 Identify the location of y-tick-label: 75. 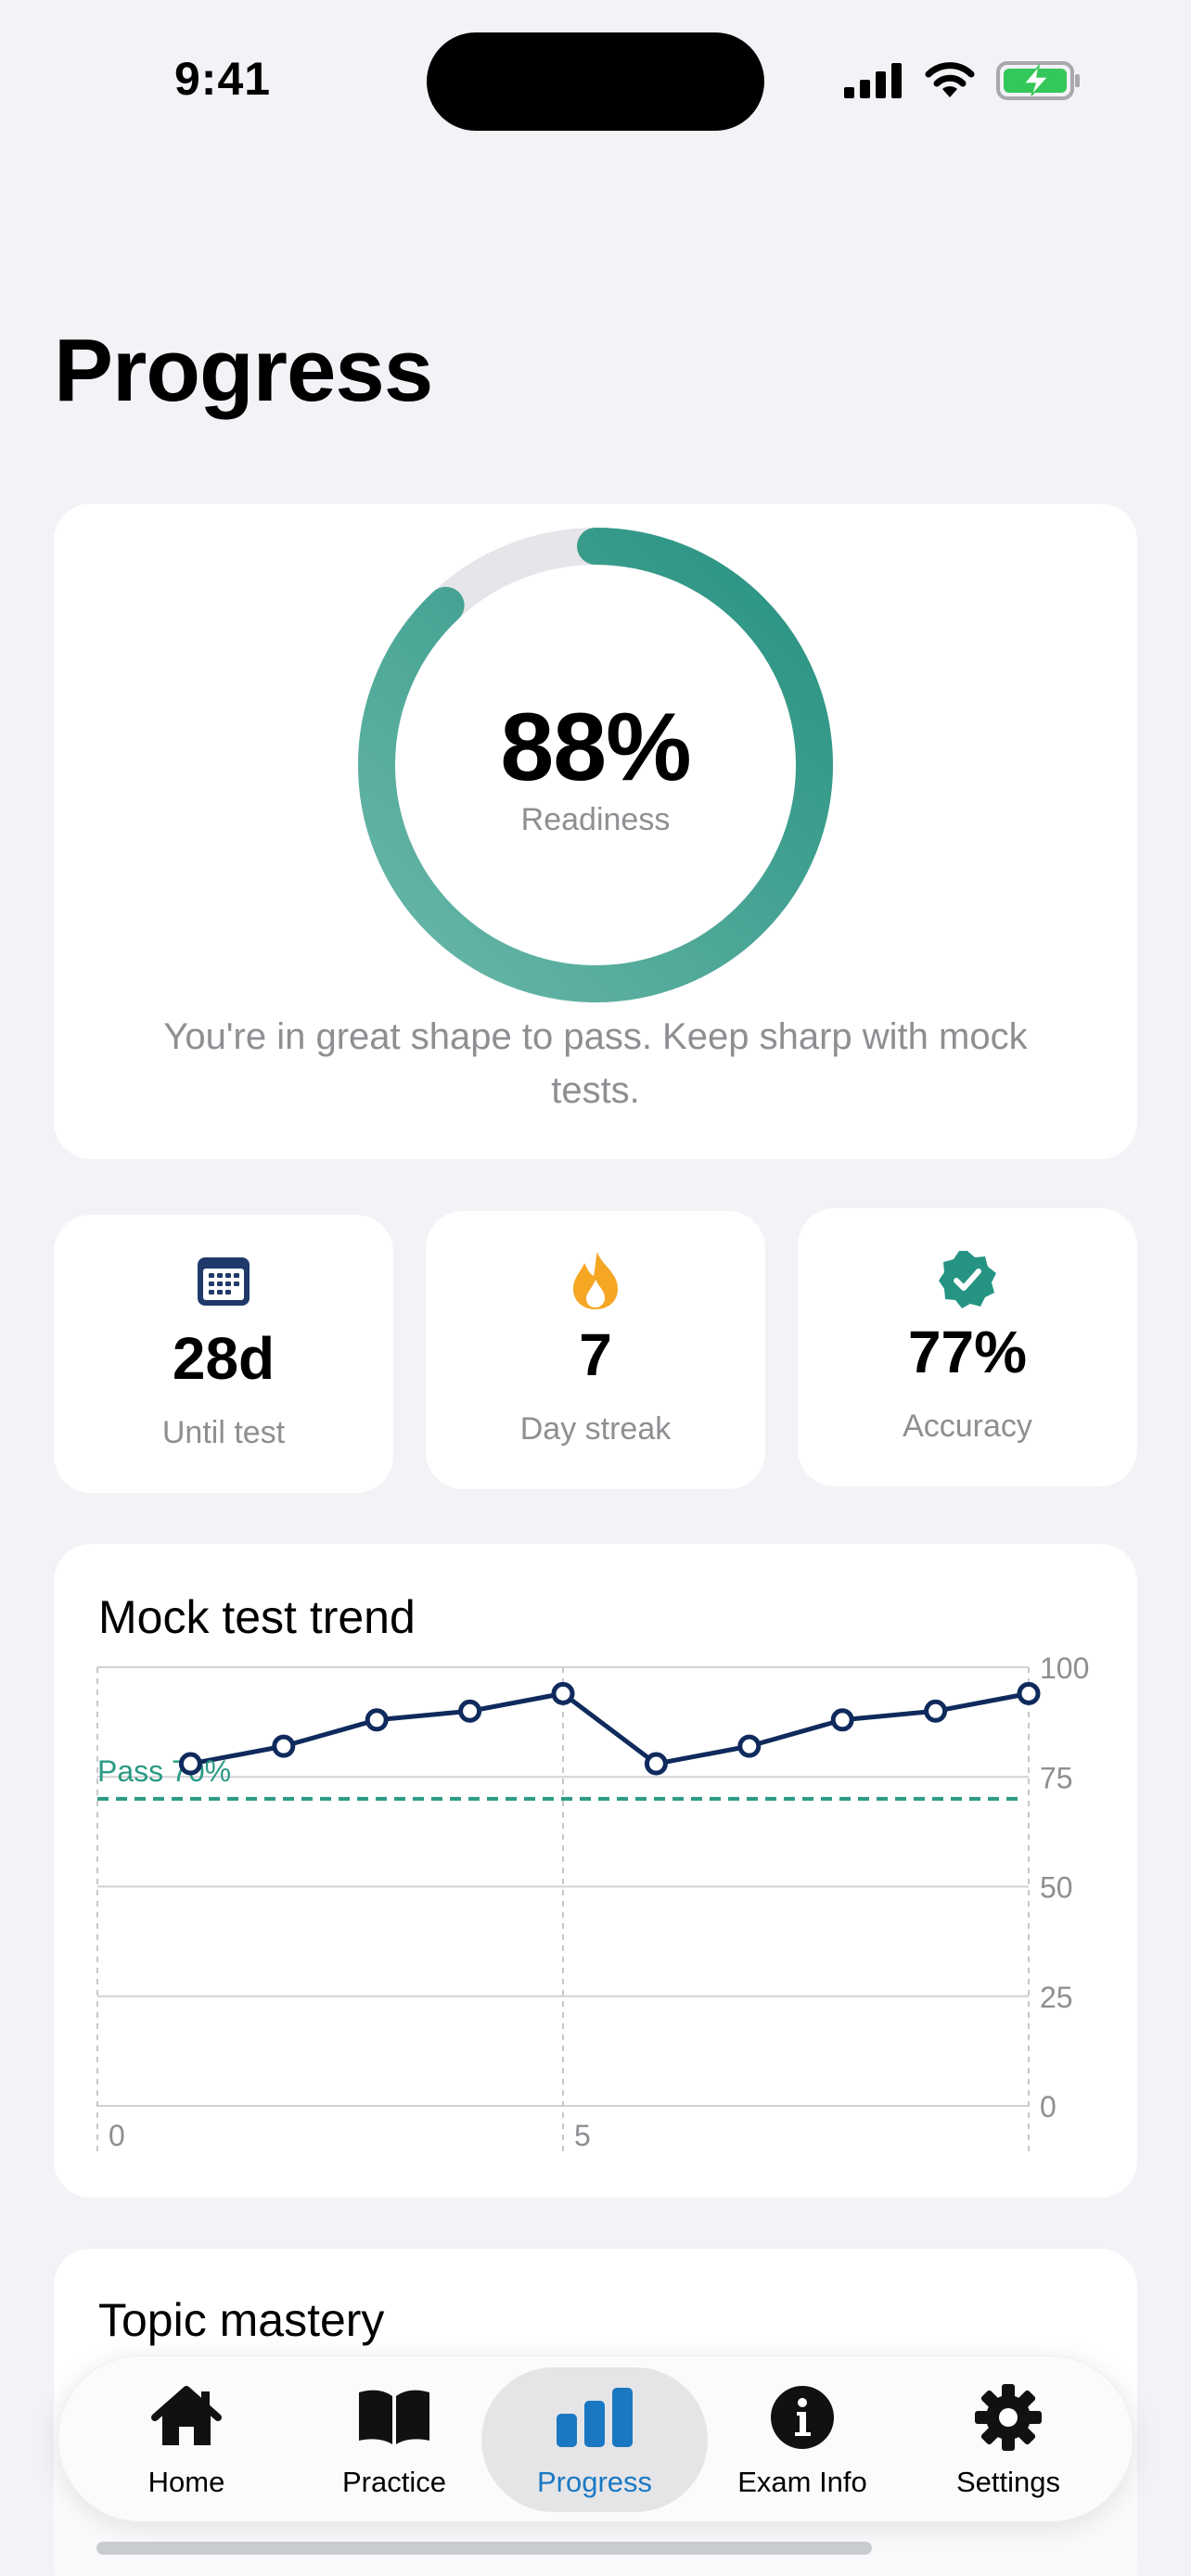
(1056, 1778).